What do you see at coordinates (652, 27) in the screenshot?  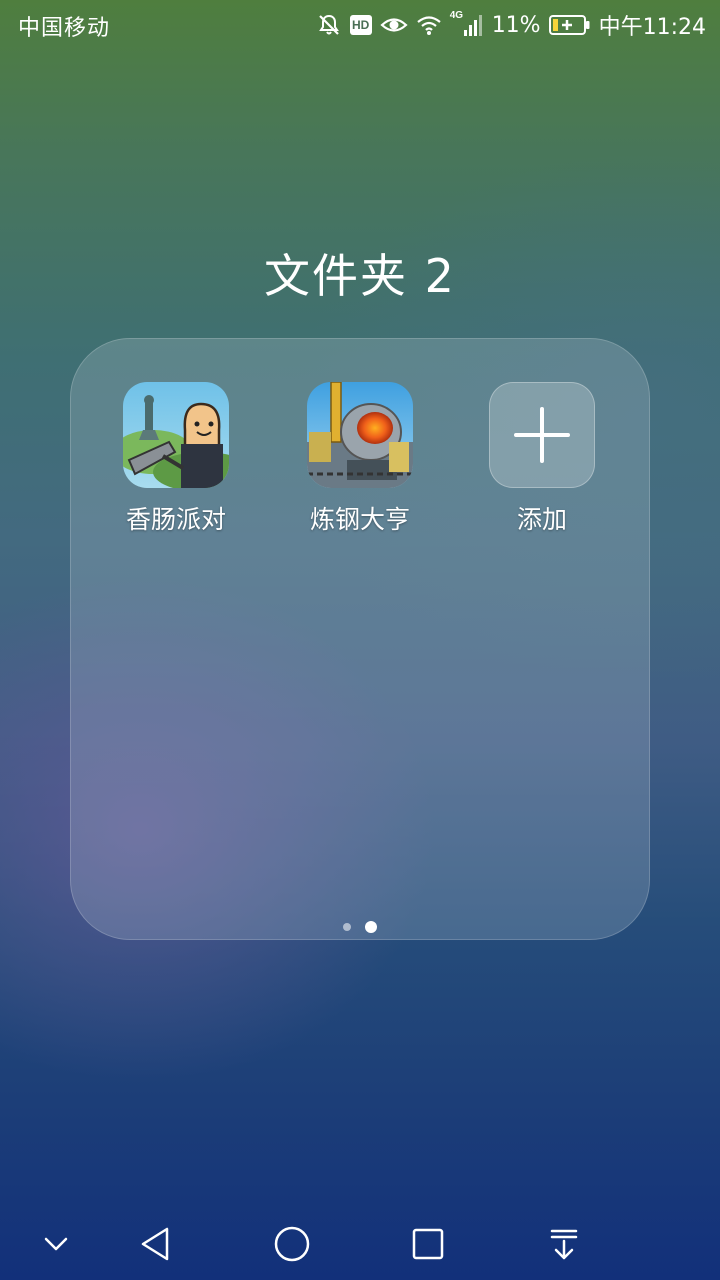 I see `clock: 中午11:24` at bounding box center [652, 27].